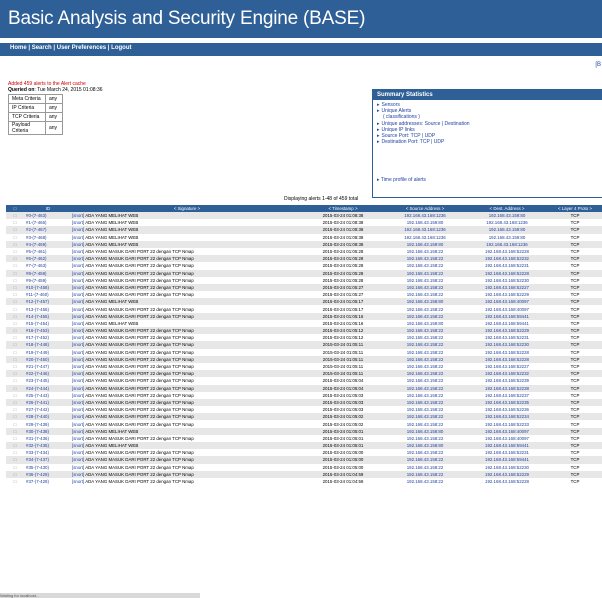 This screenshot has height=598, width=602. I want to click on nav-search-link: Search, so click(42, 48).